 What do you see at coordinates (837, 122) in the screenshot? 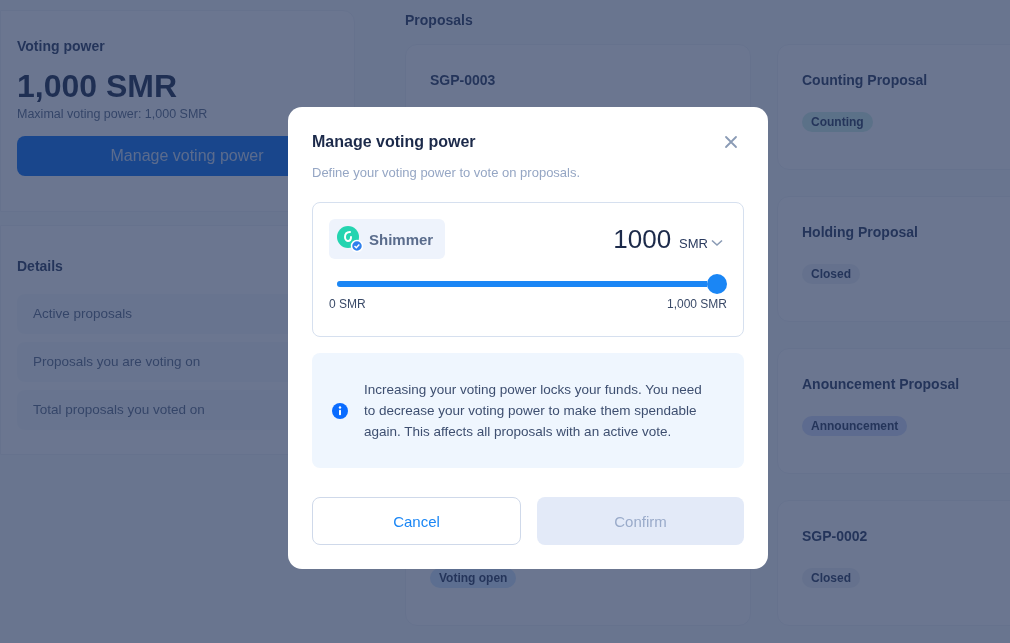
I see `status-badge: Counting` at bounding box center [837, 122].